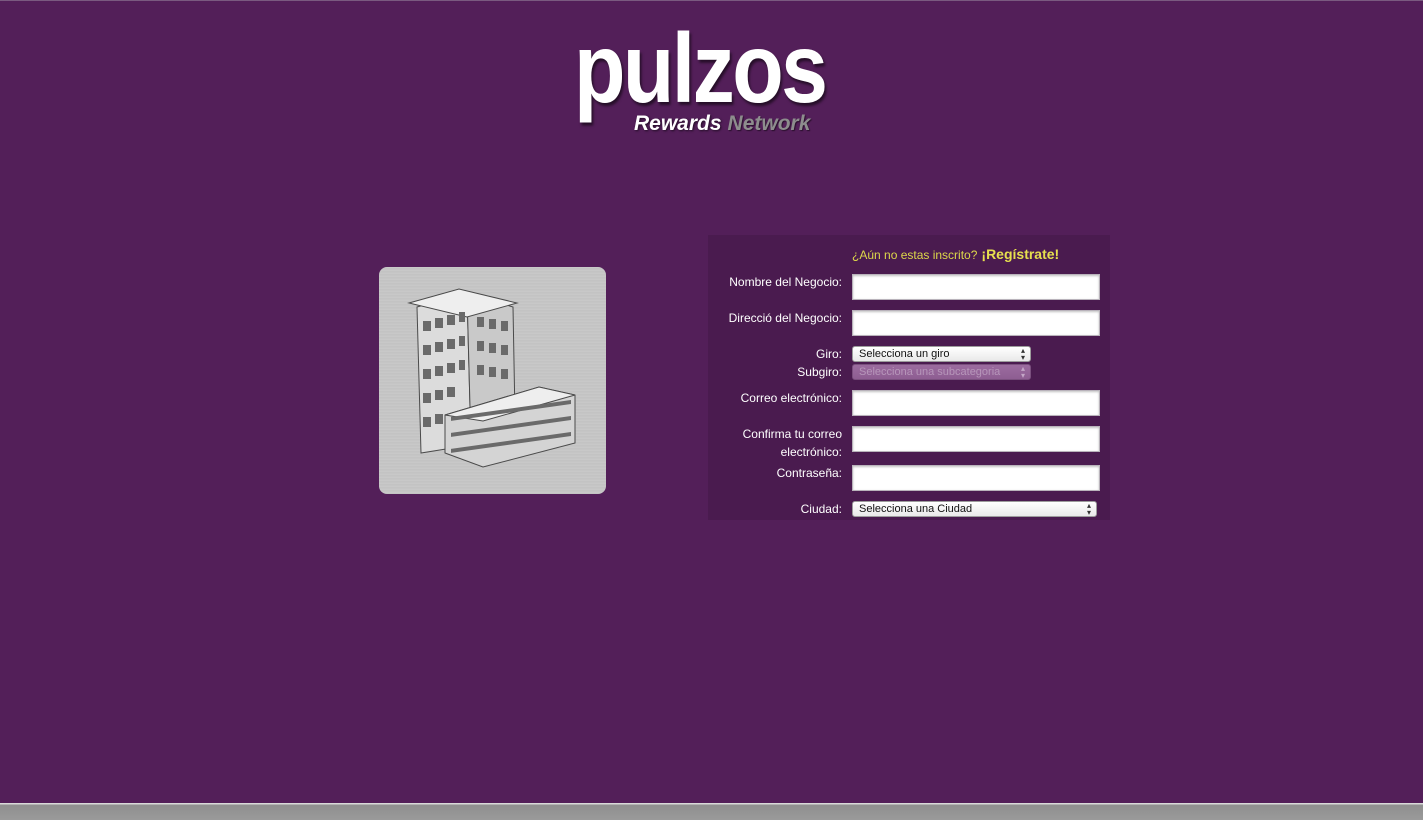 The image size is (1423, 820). I want to click on email-confirm-label-line2: electrónico:, so click(811, 452).